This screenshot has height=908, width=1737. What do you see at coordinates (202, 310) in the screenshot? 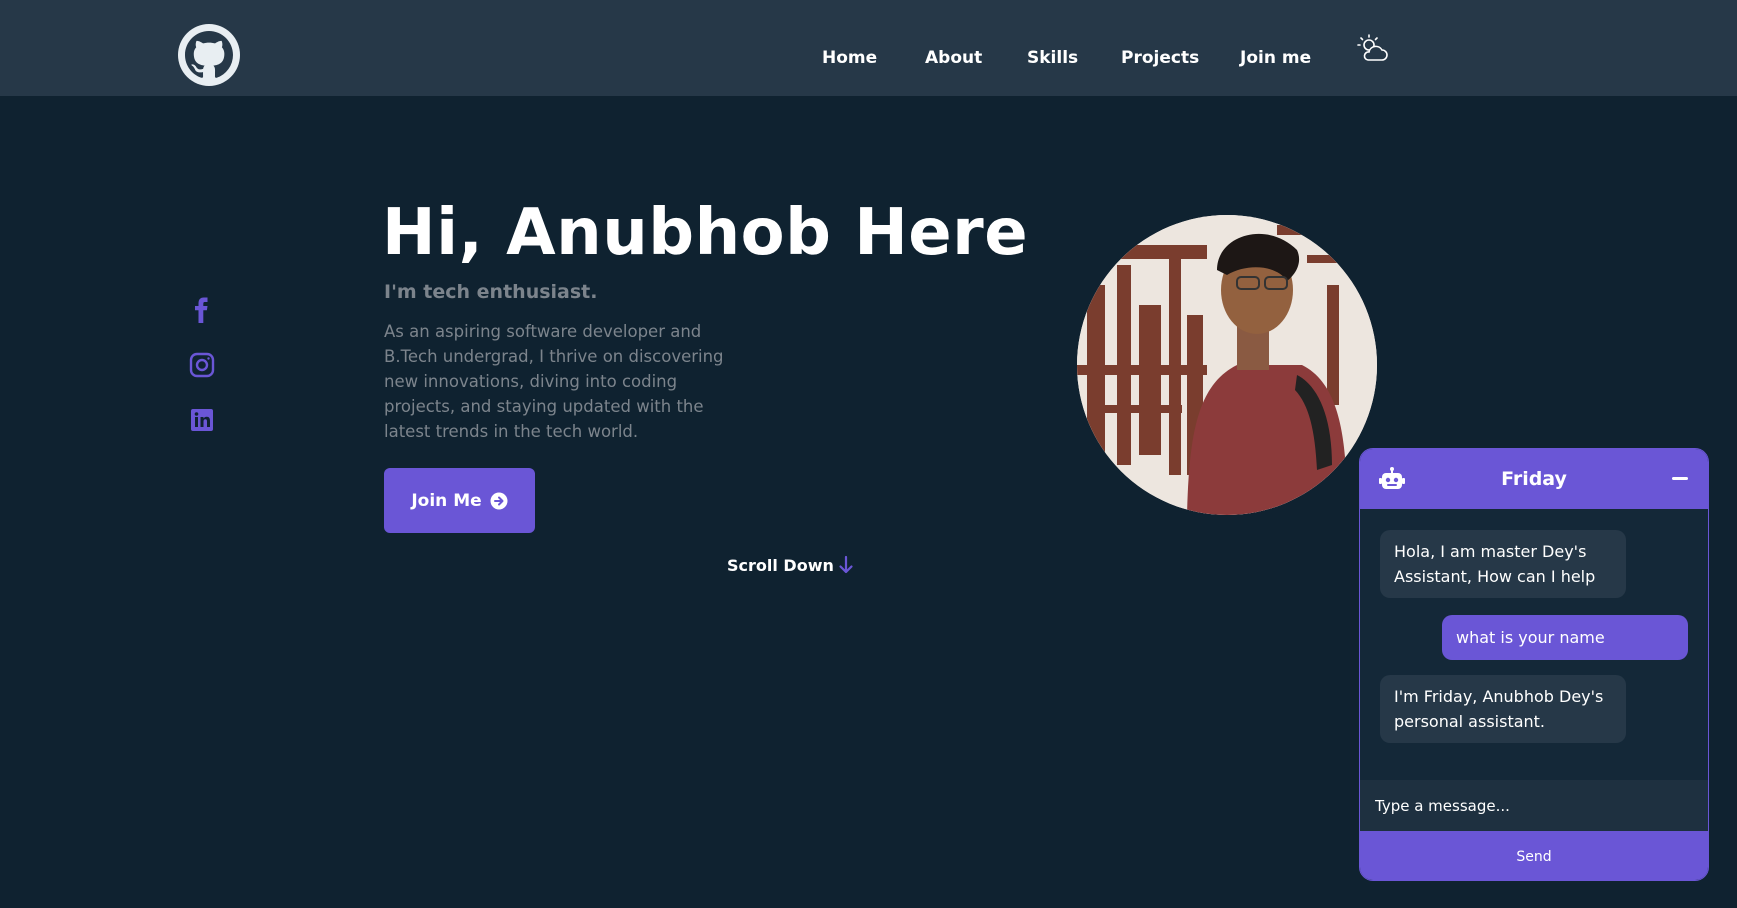
I see `facebook-icon` at bounding box center [202, 310].